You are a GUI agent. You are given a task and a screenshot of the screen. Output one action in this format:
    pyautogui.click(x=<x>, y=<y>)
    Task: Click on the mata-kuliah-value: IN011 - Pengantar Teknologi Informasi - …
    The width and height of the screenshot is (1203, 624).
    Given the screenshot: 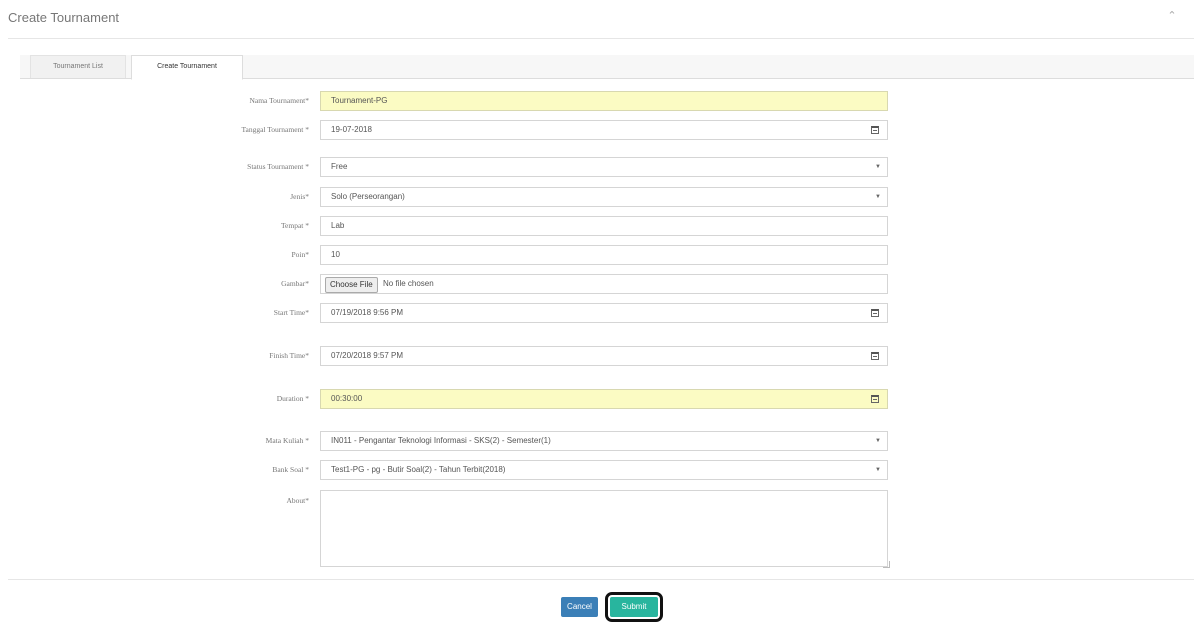 What is the action you would take?
    pyautogui.click(x=441, y=440)
    